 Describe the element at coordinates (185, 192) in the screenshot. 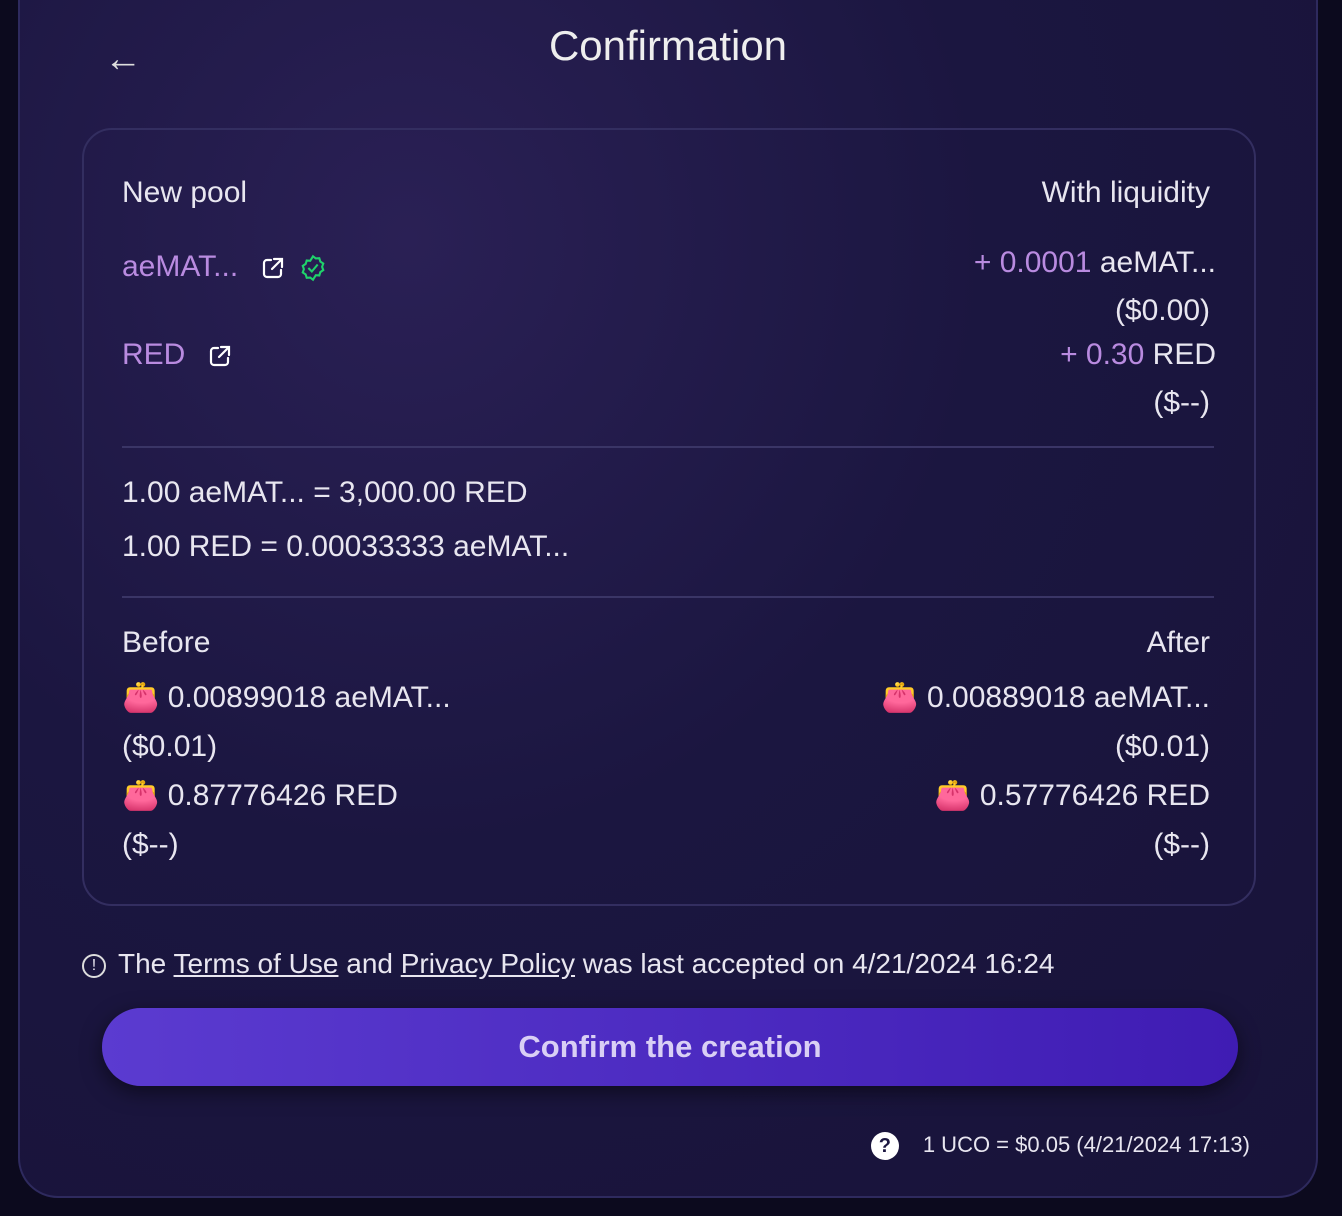

I see `new-pool-label: New pool` at that location.